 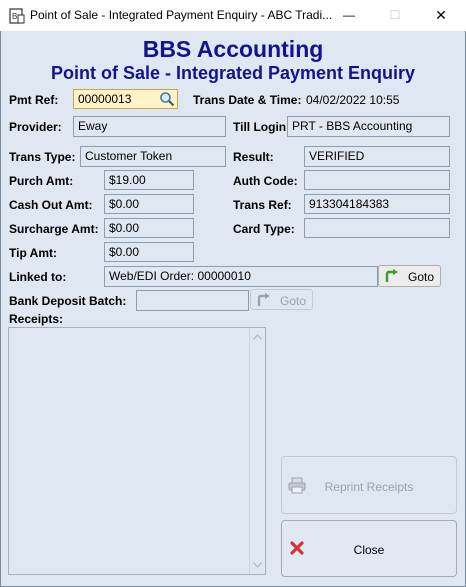 I want to click on tip-field: $0.00, so click(x=149, y=252).